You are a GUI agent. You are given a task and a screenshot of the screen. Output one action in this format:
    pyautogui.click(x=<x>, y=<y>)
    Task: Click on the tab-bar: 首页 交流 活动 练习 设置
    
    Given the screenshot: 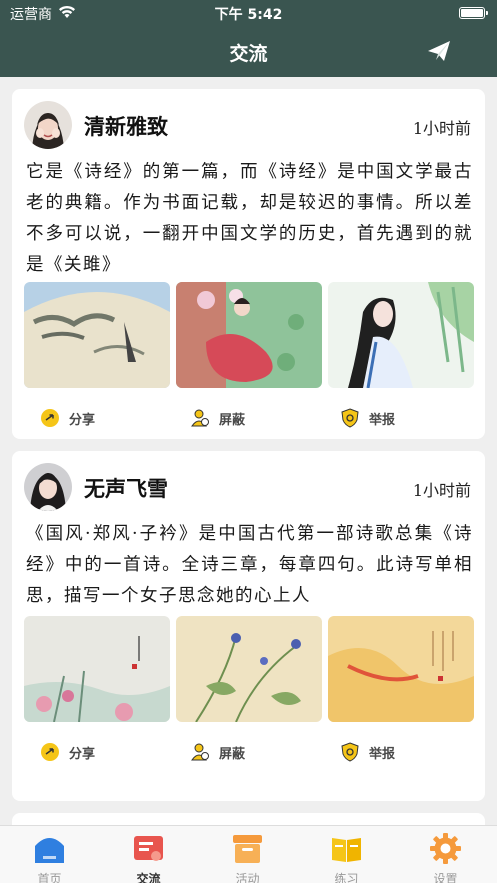 What is the action you would take?
    pyautogui.click(x=248, y=854)
    